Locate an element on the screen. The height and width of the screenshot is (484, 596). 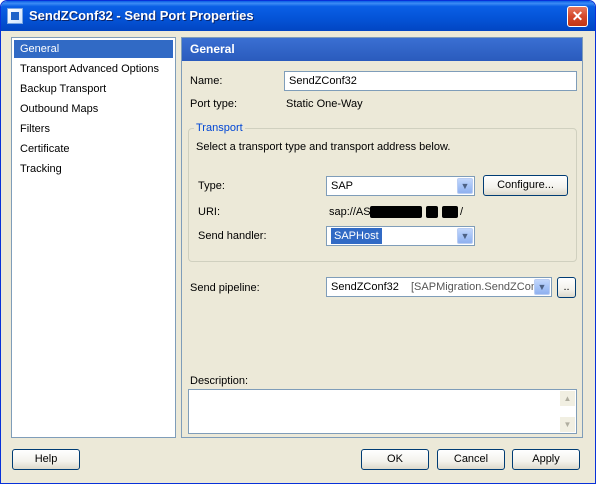
window-title: SendZConf32 - Send Port Properties is located at coordinates (141, 15).